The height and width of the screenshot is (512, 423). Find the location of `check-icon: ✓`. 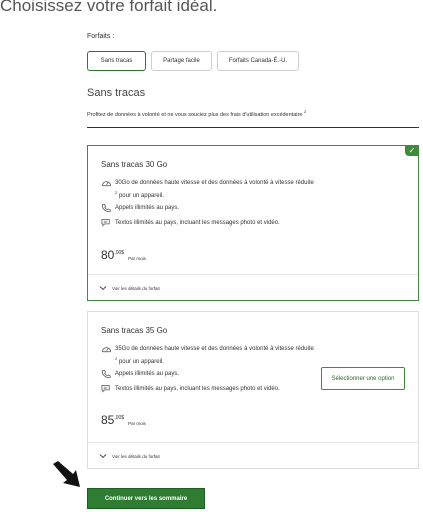

check-icon: ✓ is located at coordinates (412, 150).